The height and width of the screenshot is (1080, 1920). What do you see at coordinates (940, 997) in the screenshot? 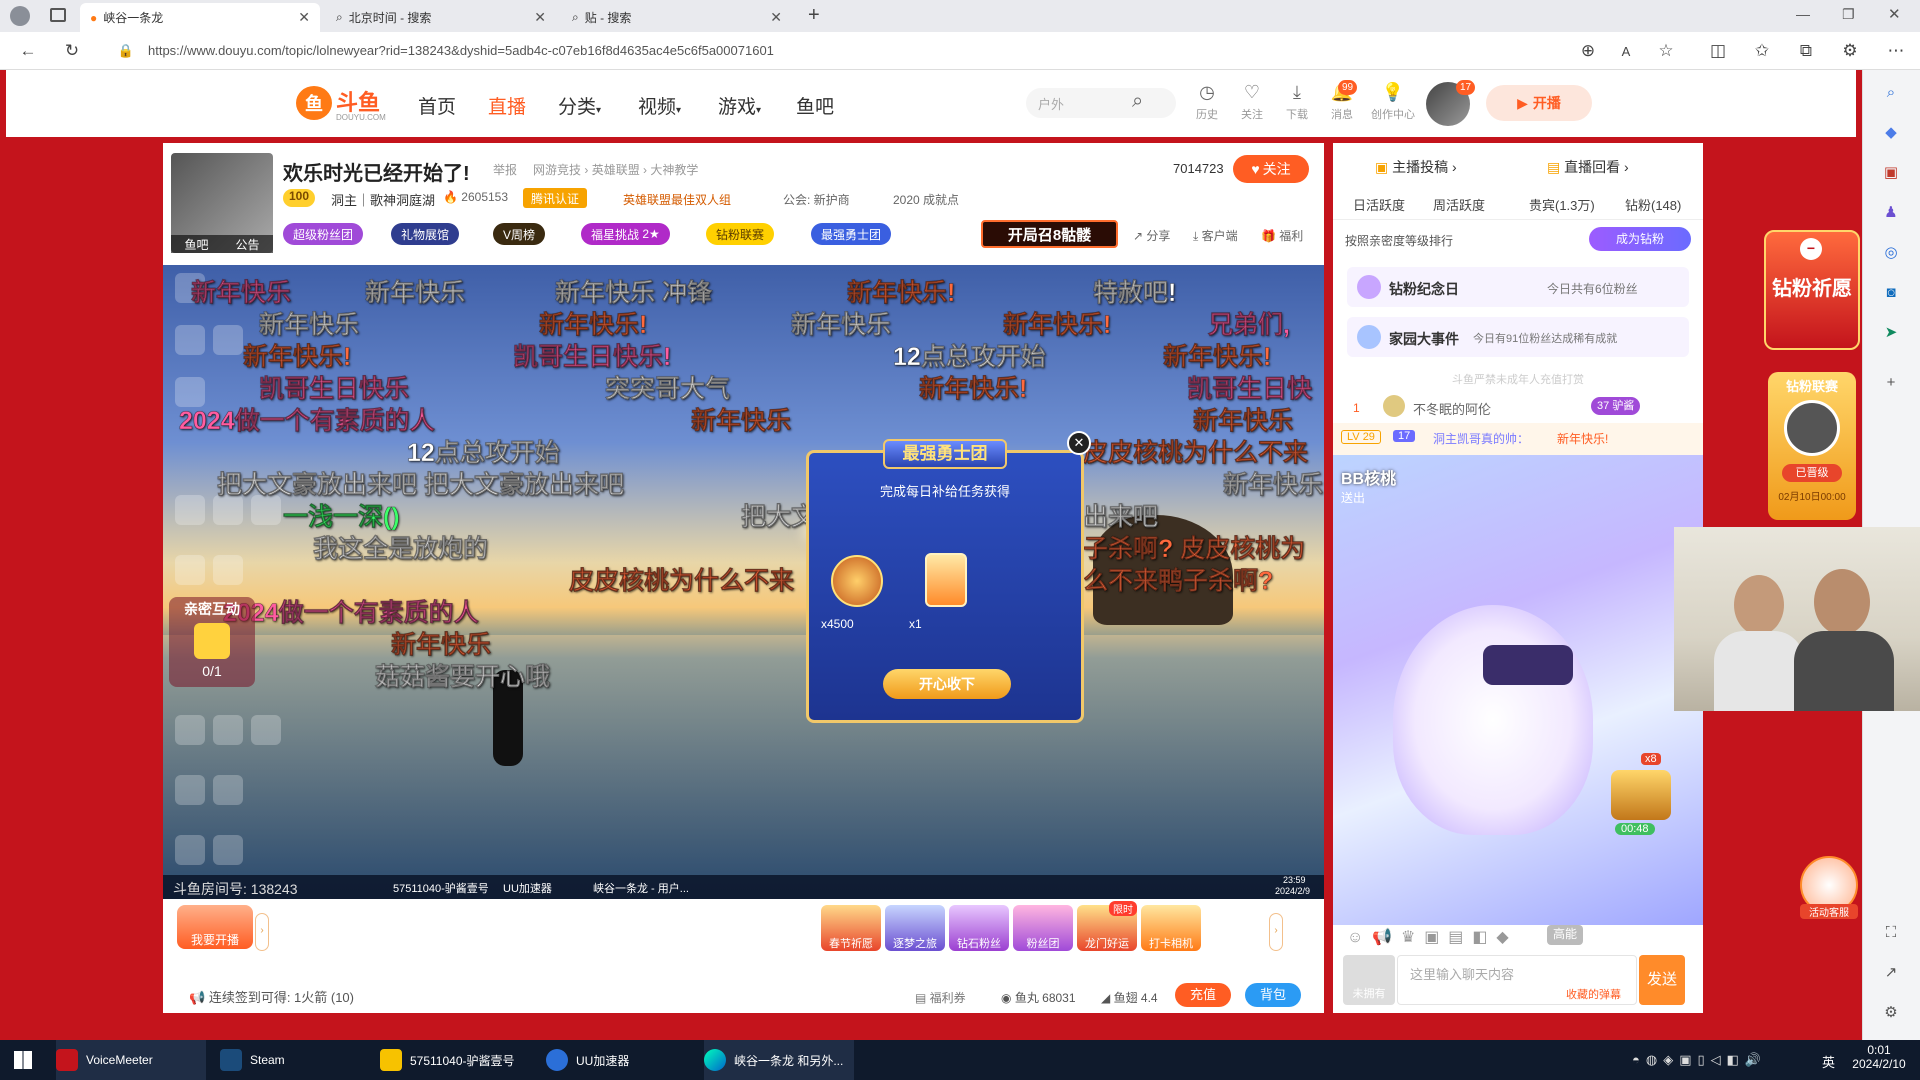
I see `welfare-ticket: ▤ 福利券` at bounding box center [940, 997].